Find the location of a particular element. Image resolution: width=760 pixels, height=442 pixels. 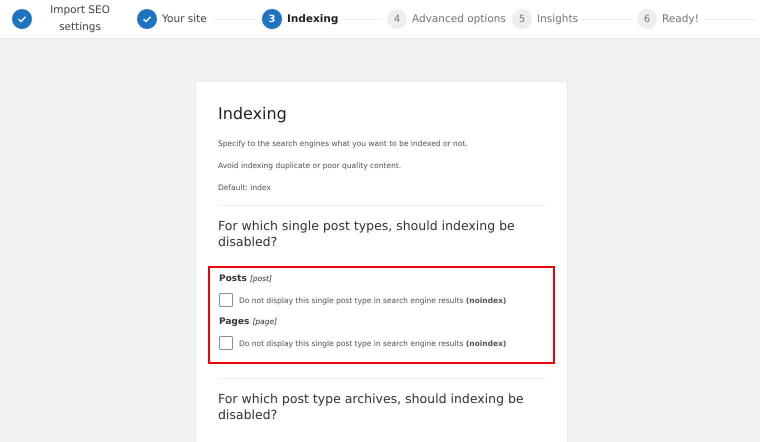

step-label: Import SEO settings is located at coordinates (80, 19).